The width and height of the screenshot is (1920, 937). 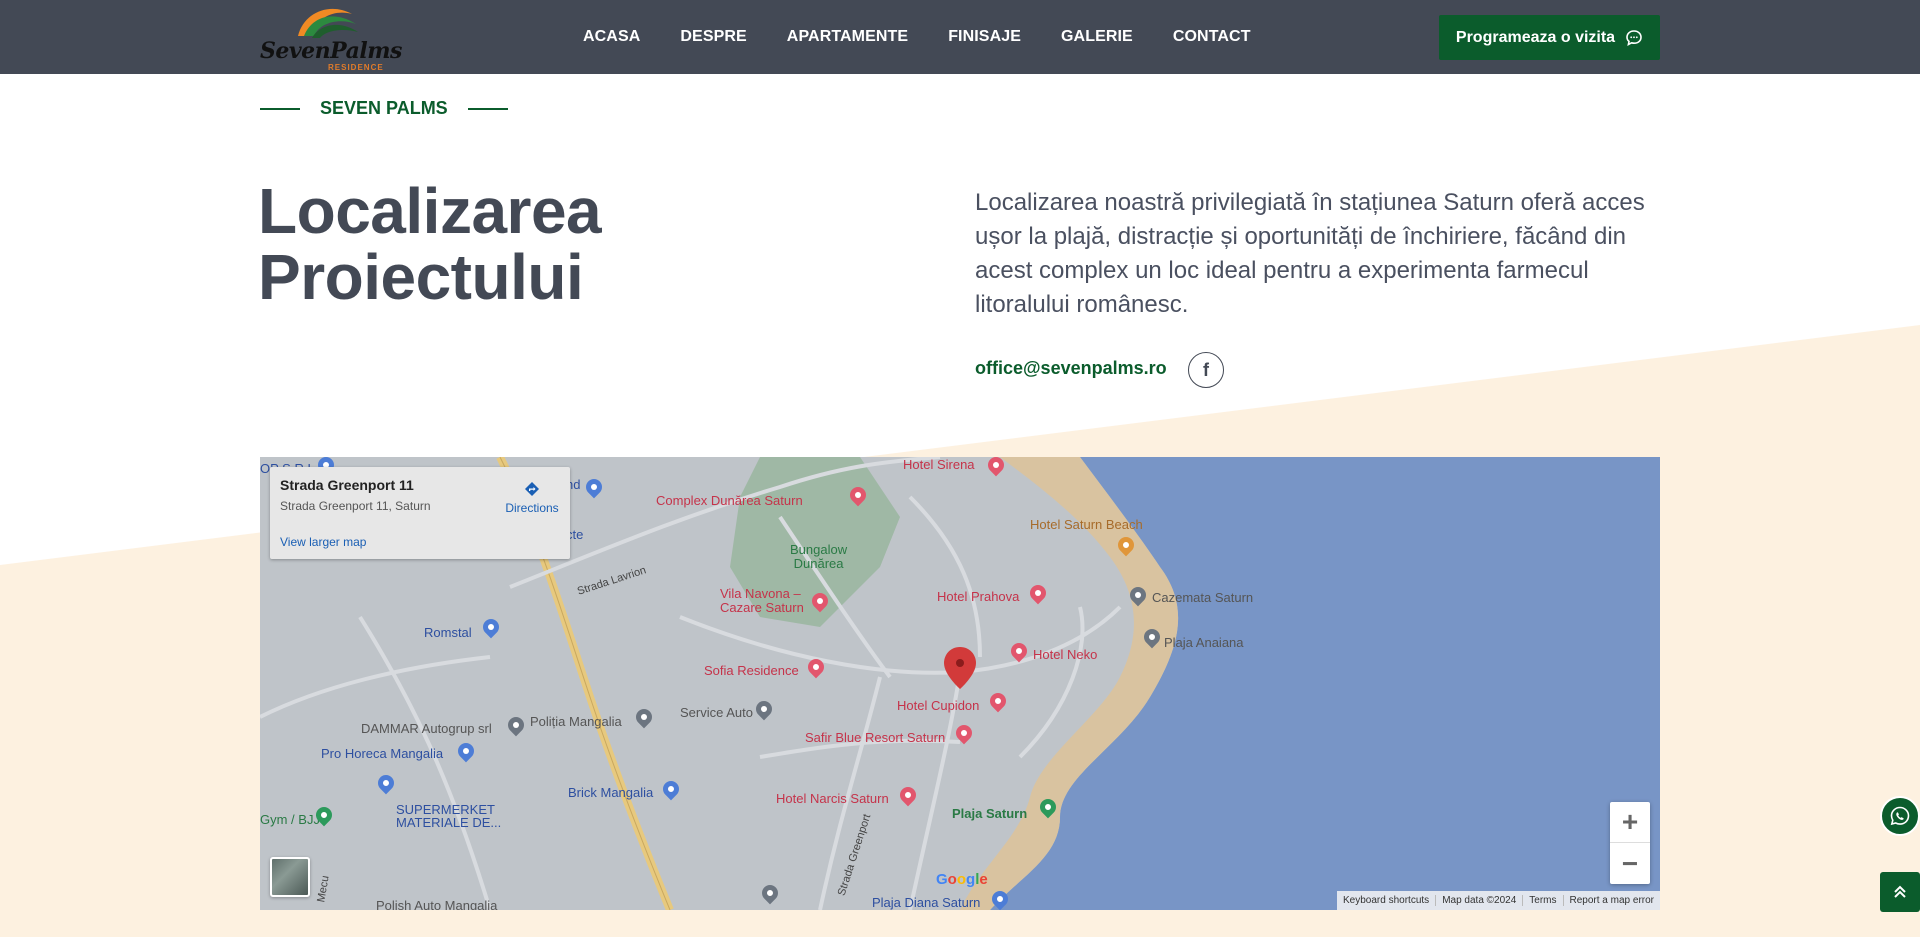 I want to click on palm-logo-icon, so click(x=328, y=23).